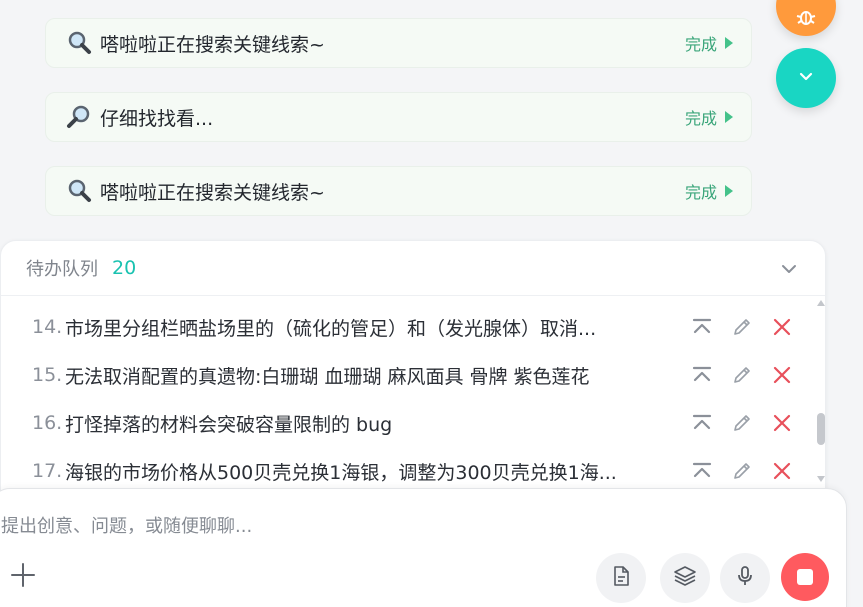 The image size is (863, 607). I want to click on bug-icon, so click(806, 19).